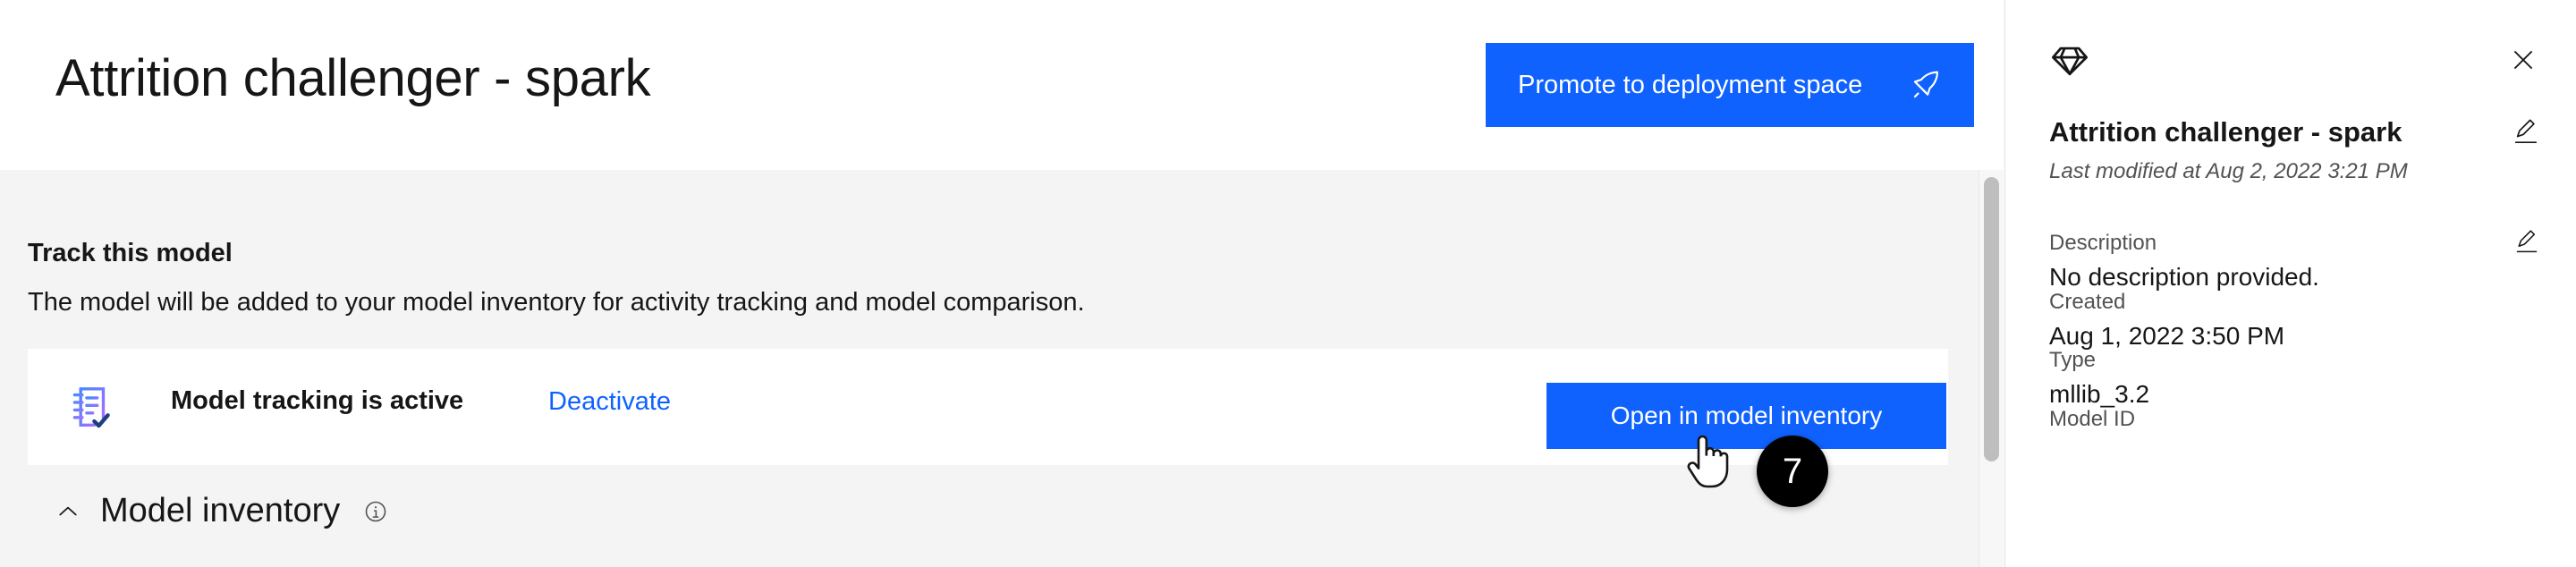 This screenshot has height=567, width=2576. Describe the element at coordinates (67, 512) in the screenshot. I see `chevron-up-icon` at that location.